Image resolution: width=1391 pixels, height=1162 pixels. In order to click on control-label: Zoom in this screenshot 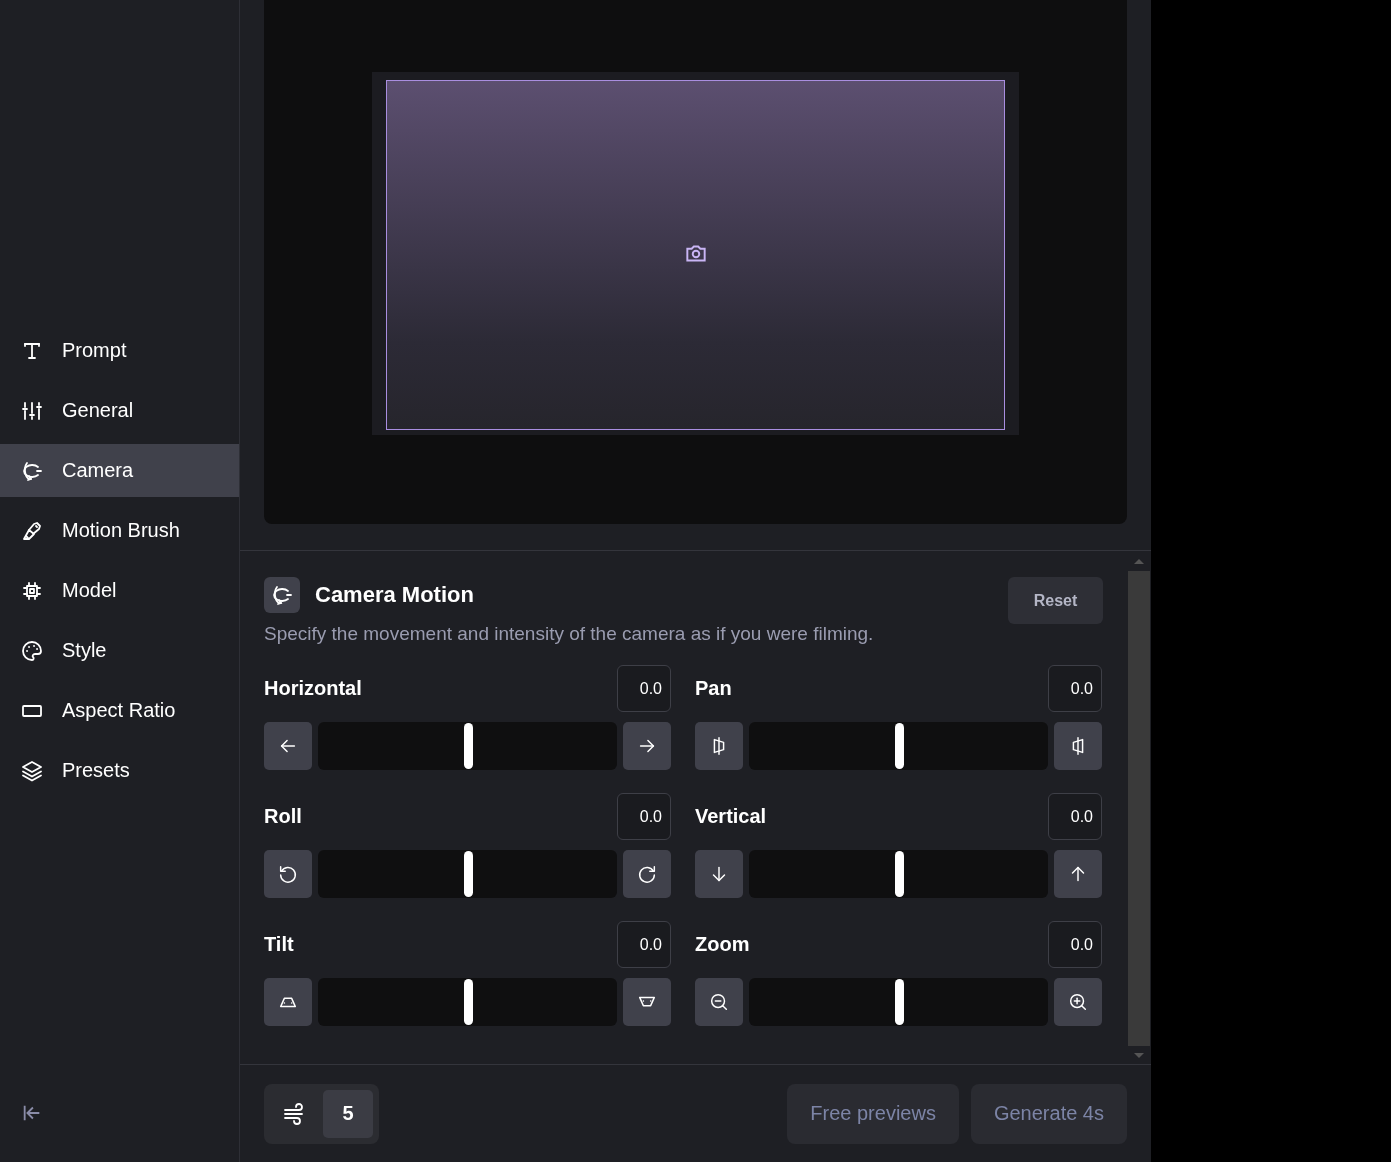, I will do `click(722, 944)`.